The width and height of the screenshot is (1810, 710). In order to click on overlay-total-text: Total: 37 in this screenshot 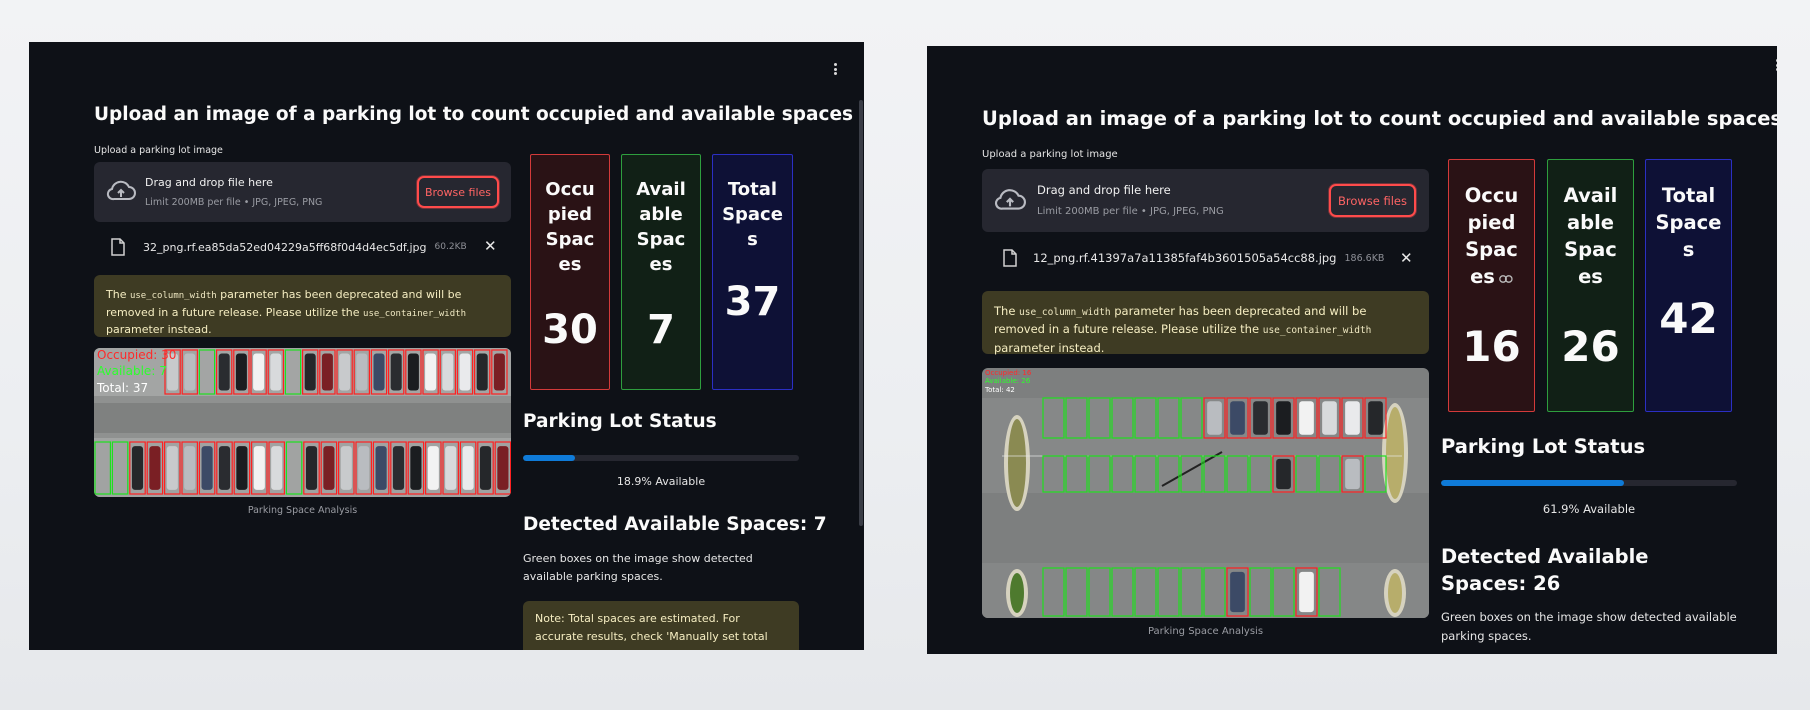, I will do `click(122, 388)`.